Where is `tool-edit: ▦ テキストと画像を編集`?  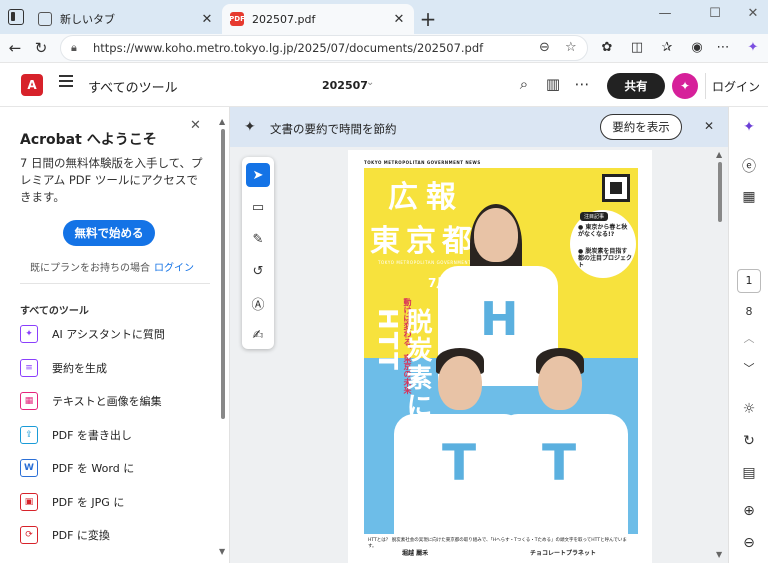
tool-edit: ▦ テキストと画像を編集 is located at coordinates (91, 401).